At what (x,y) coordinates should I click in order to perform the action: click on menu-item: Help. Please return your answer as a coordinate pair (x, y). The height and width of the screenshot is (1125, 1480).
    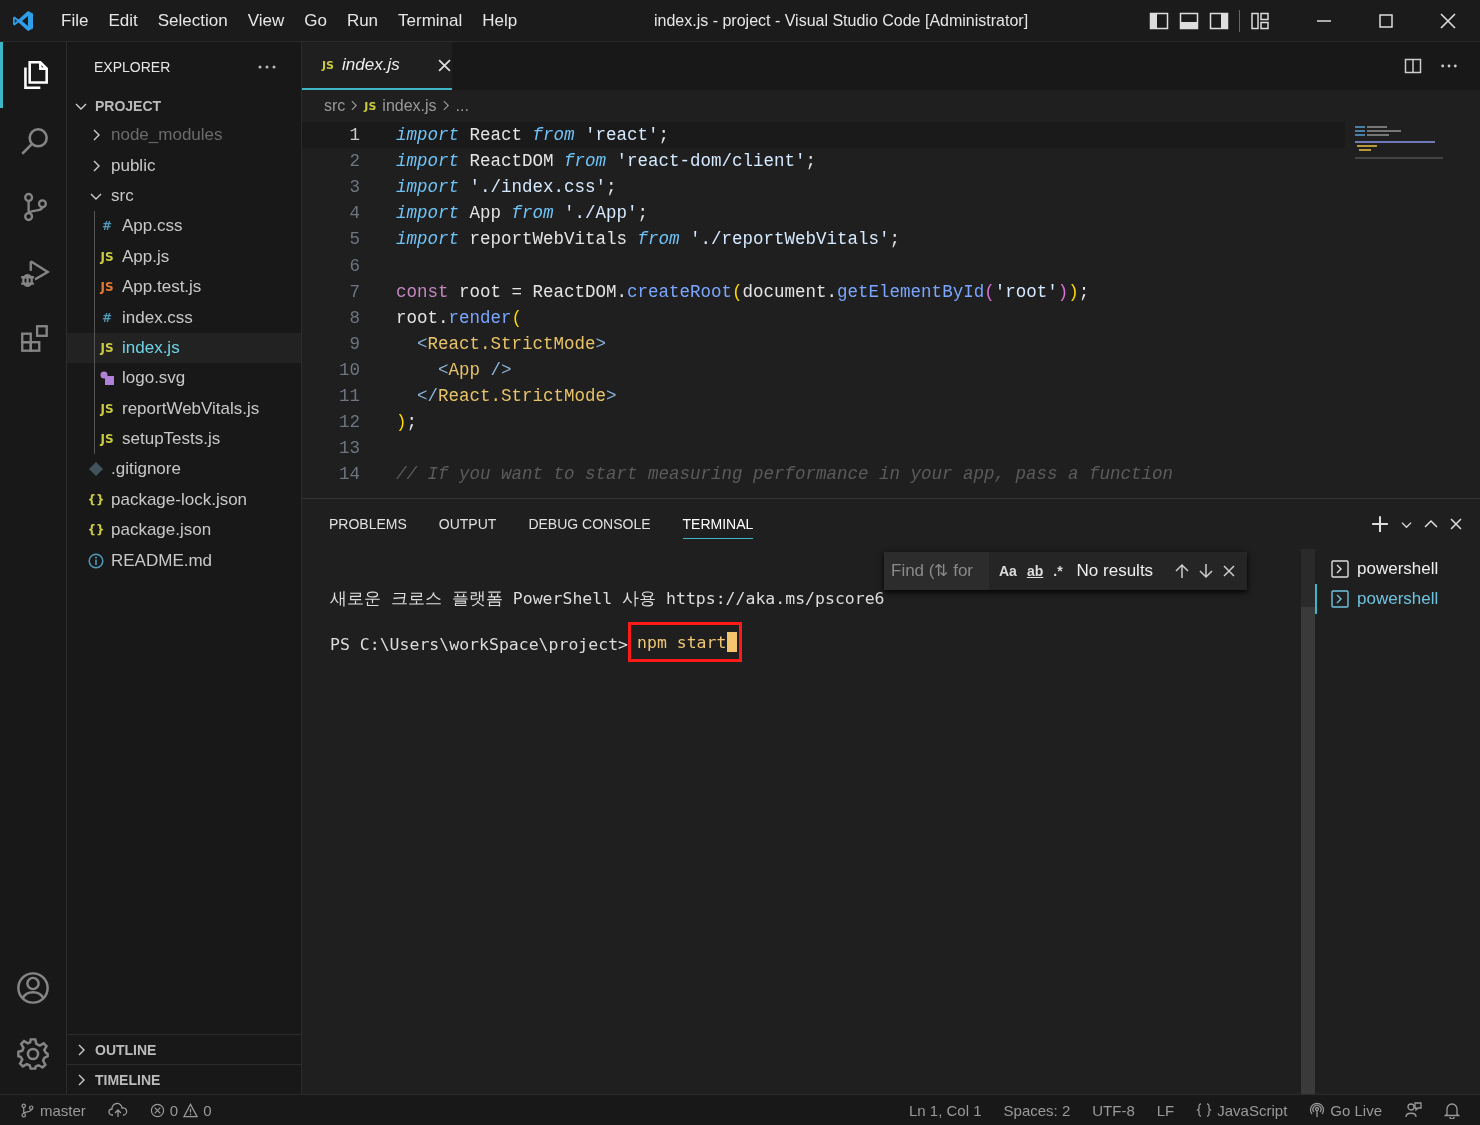
    Looking at the image, I should click on (500, 20).